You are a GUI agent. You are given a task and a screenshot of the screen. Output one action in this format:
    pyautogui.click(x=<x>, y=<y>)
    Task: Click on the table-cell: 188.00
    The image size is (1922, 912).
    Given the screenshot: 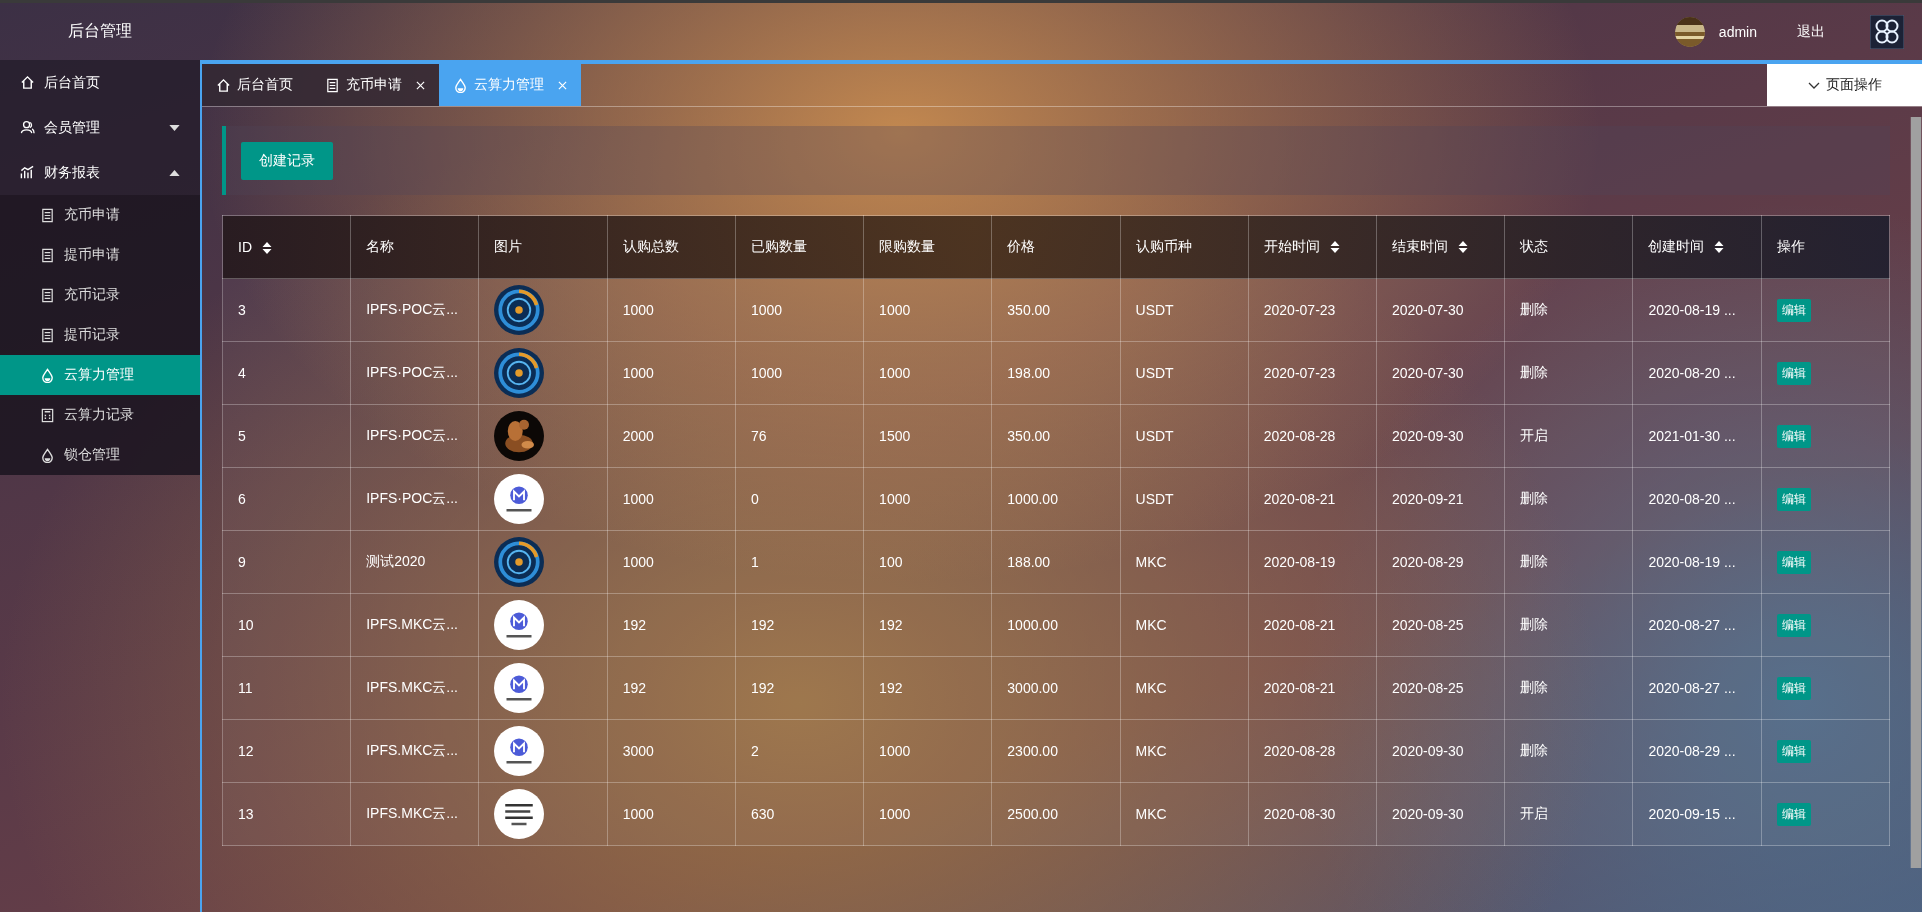 What is the action you would take?
    pyautogui.click(x=1056, y=562)
    